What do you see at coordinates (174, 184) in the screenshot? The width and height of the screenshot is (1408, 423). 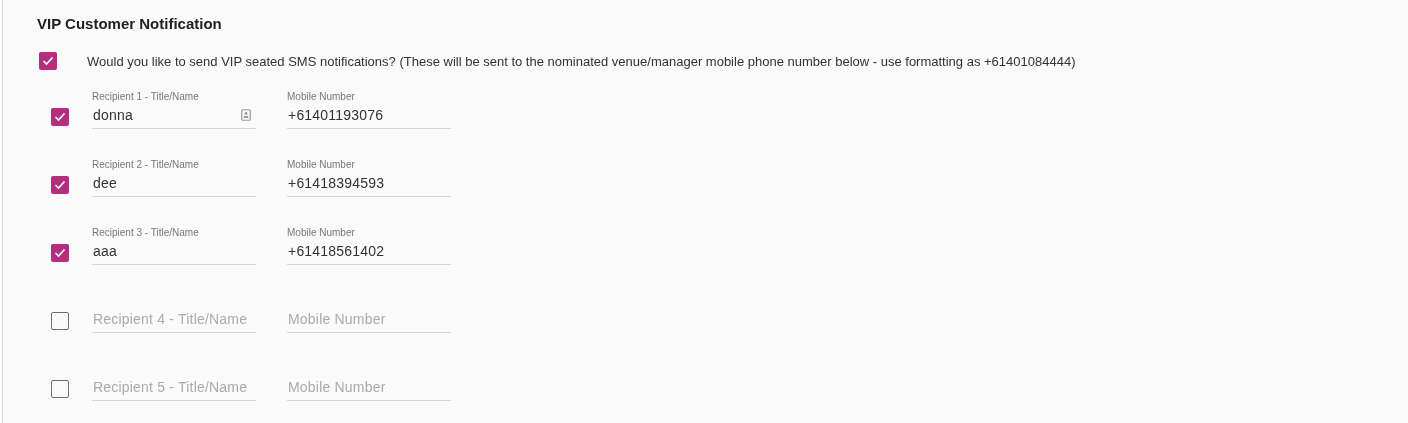 I see `name-field: dee` at bounding box center [174, 184].